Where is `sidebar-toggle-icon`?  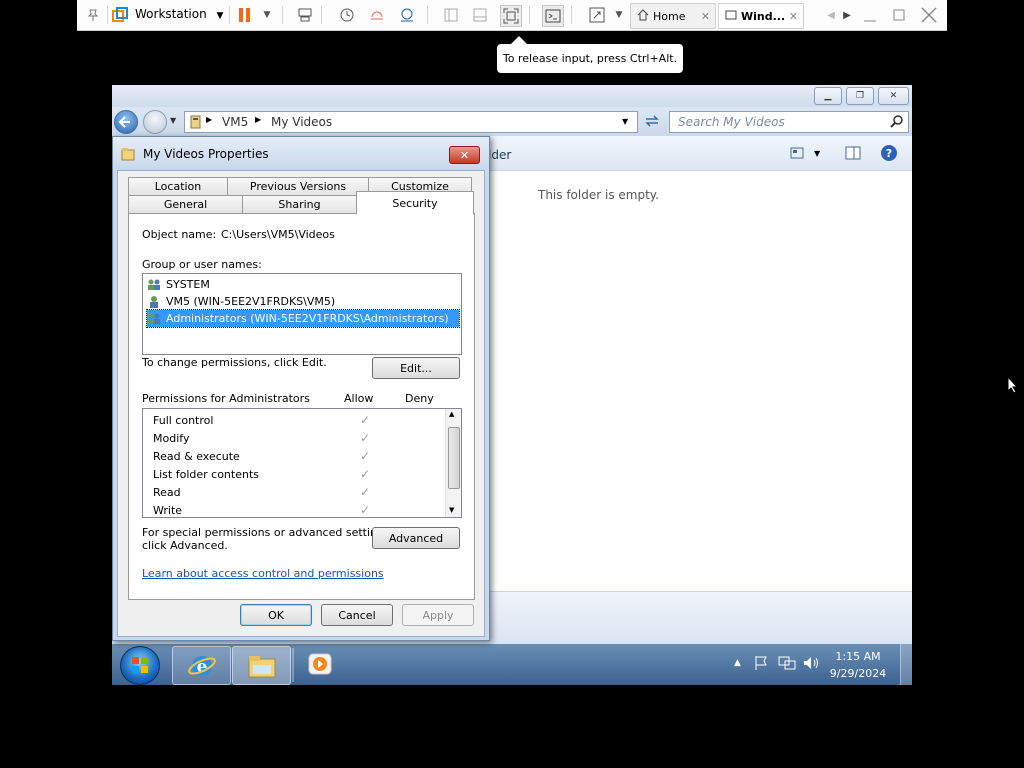
sidebar-toggle-icon is located at coordinates (451, 15).